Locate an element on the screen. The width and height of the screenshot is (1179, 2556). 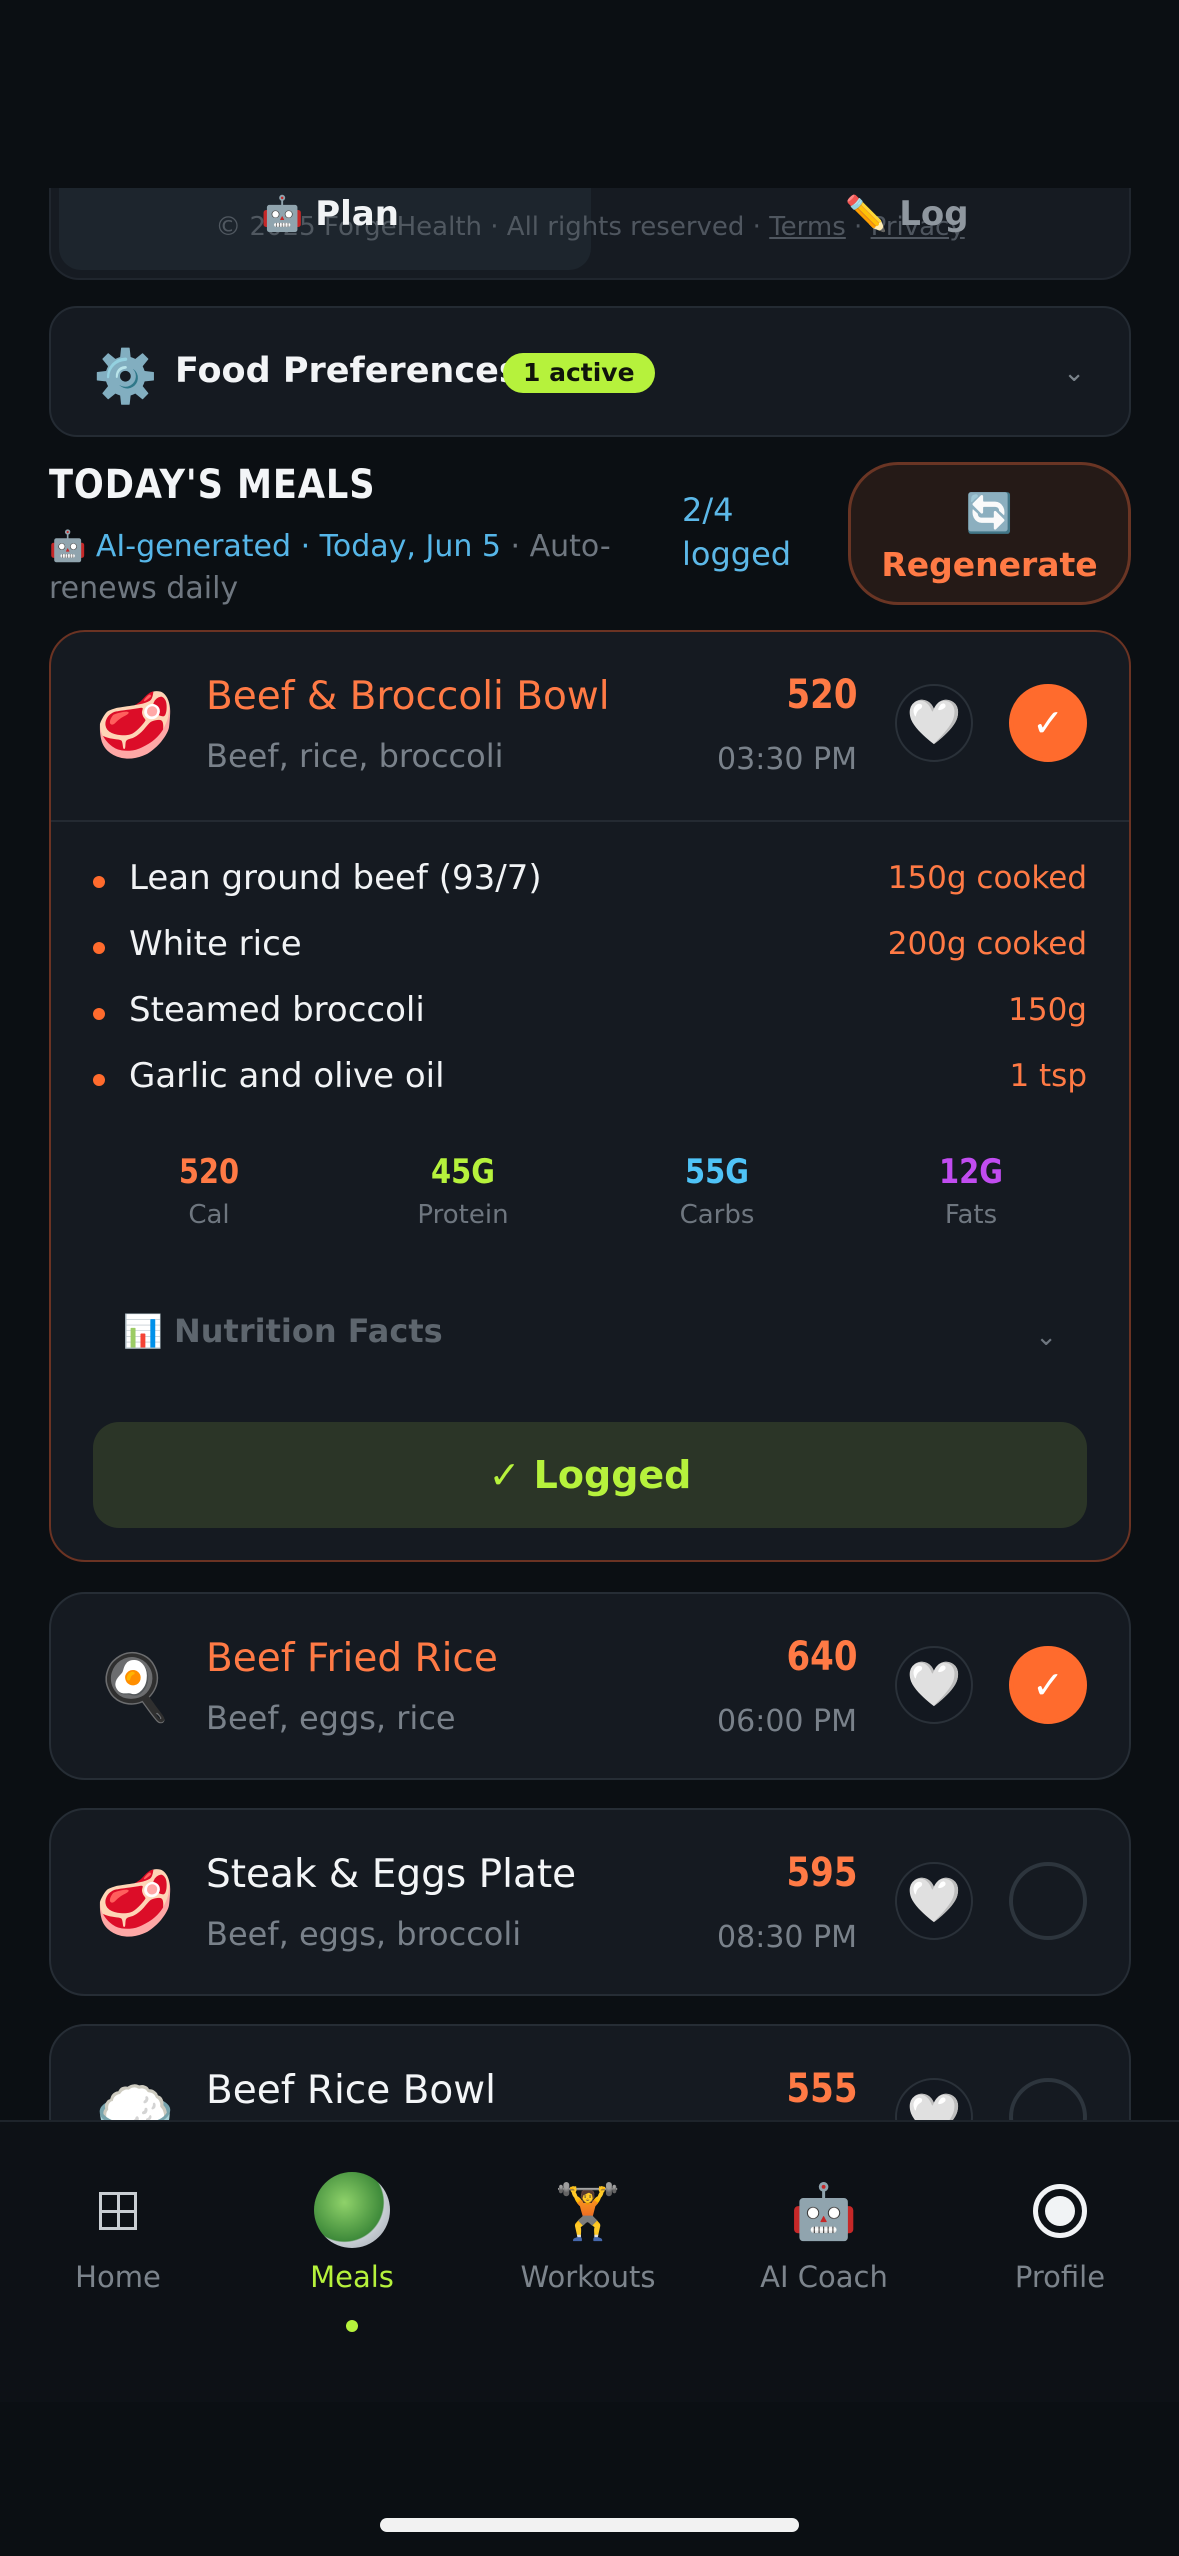
nav-item-profile: Profile is located at coordinates (1060, 2208).